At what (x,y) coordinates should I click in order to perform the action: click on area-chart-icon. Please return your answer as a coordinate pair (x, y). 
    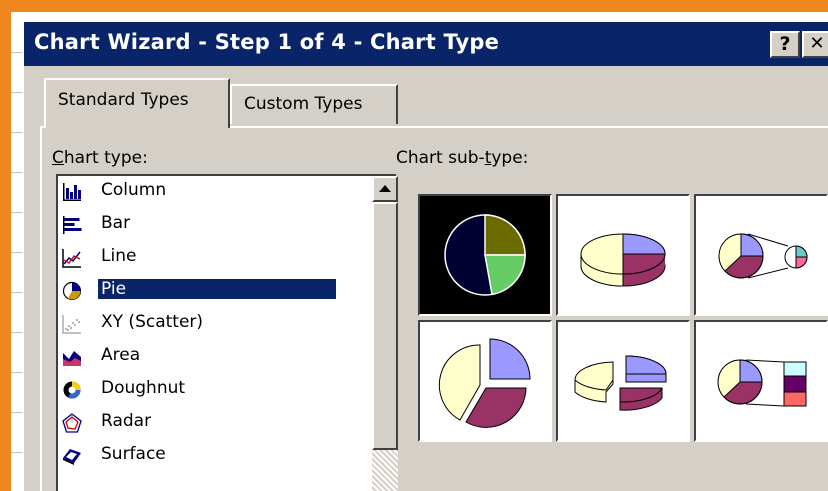
    Looking at the image, I should click on (72, 358).